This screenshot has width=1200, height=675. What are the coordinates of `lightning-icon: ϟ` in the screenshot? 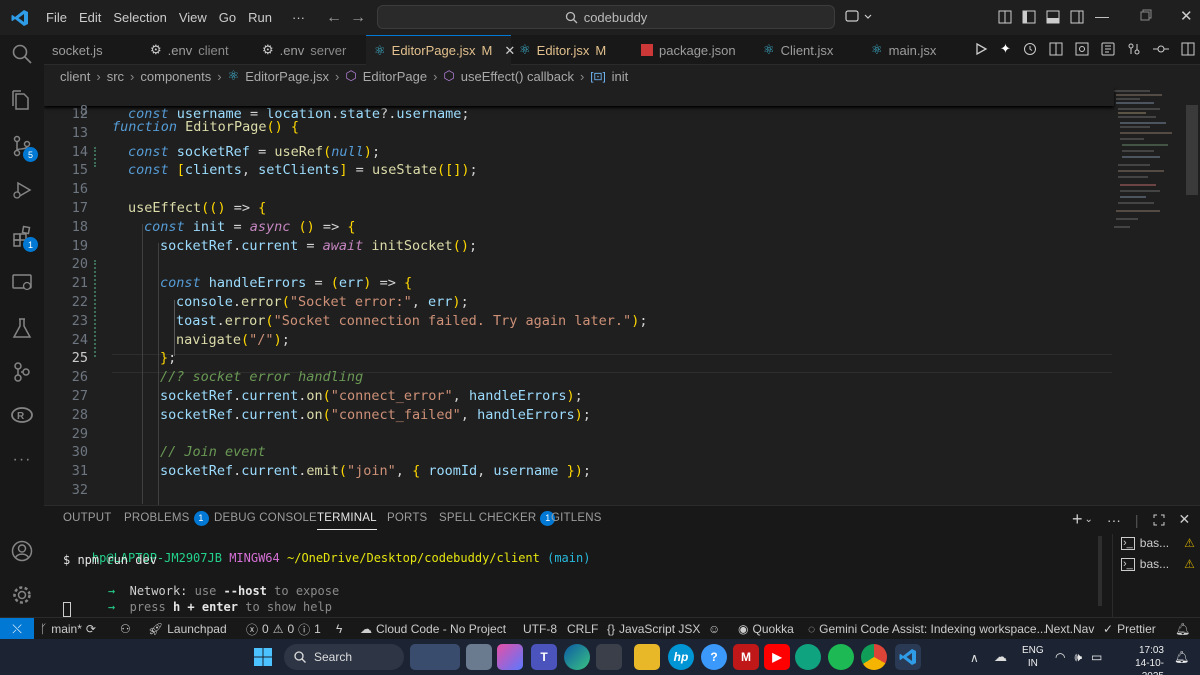 It's located at (339, 629).